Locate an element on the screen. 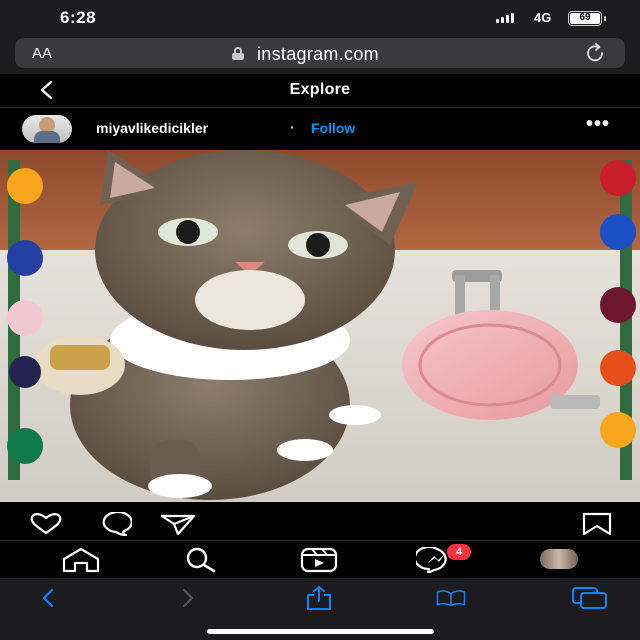 The height and width of the screenshot is (640, 640). cellular-signal-icon is located at coordinates (505, 18).